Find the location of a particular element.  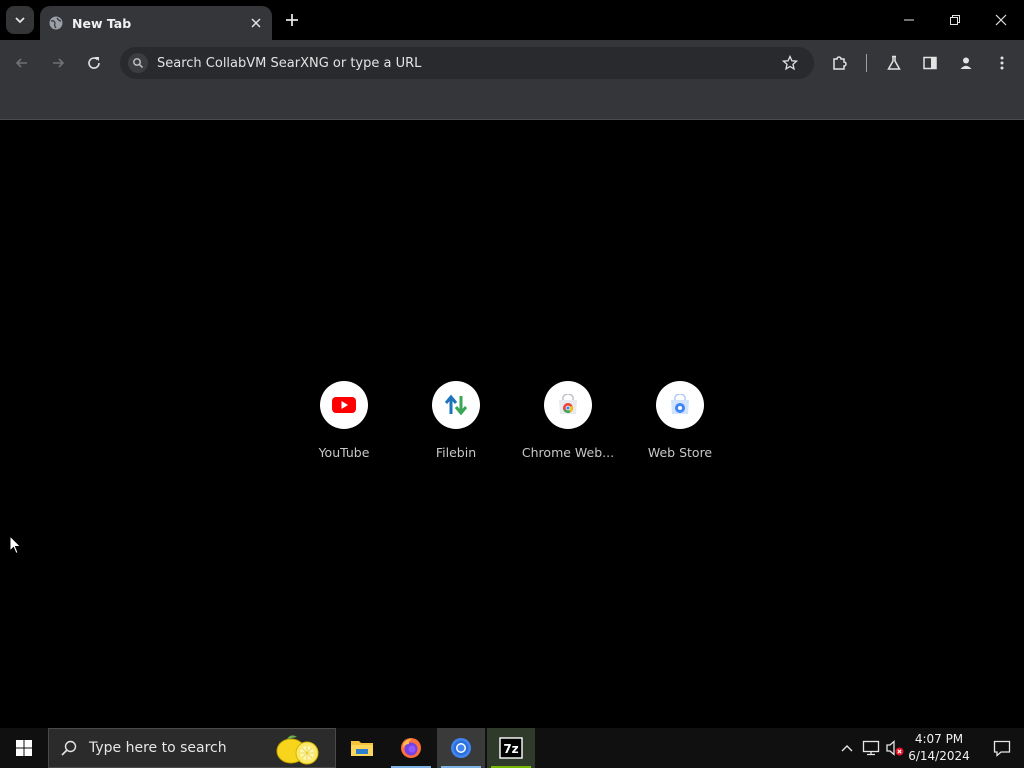

filebin-icon is located at coordinates (456, 405).